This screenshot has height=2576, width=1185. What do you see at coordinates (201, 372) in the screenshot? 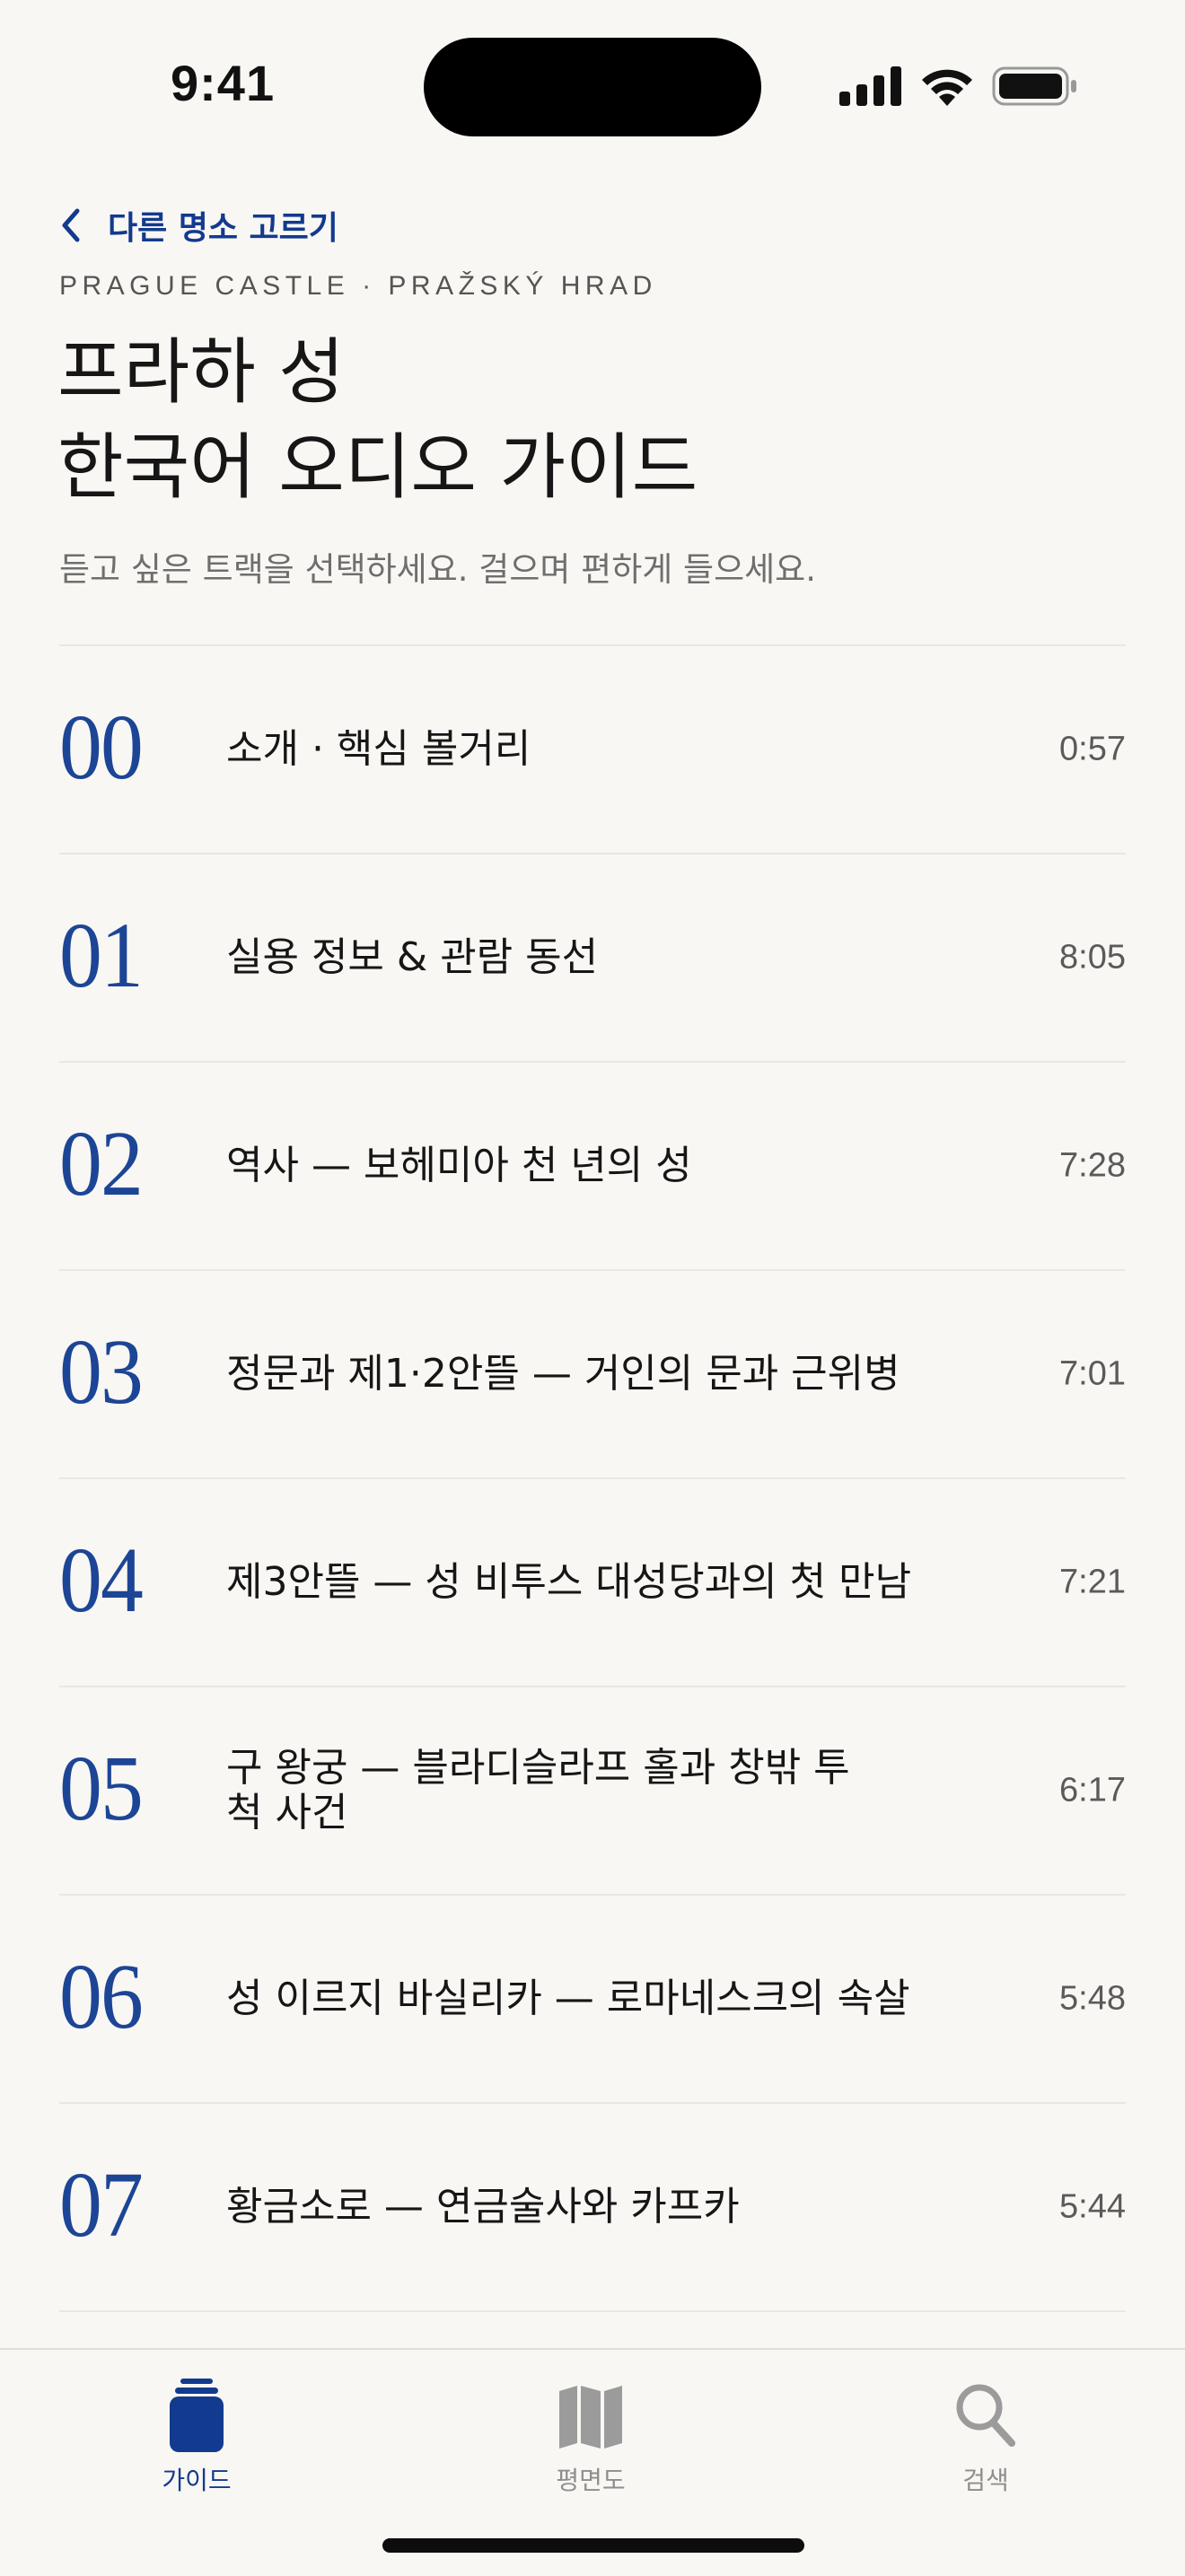
I see `page-title-line1: 프라하 성` at bounding box center [201, 372].